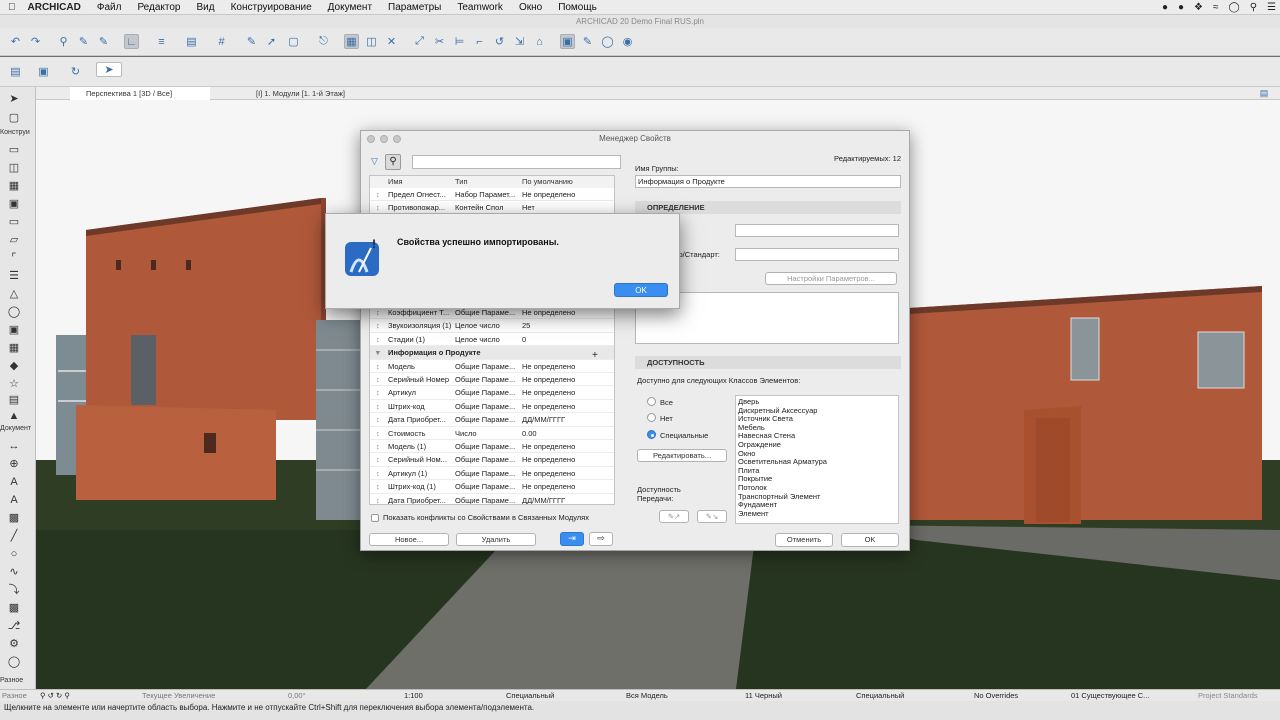 The height and width of the screenshot is (720, 1280). What do you see at coordinates (461, 182) in the screenshot?
I see `column-header-type: Тип` at bounding box center [461, 182].